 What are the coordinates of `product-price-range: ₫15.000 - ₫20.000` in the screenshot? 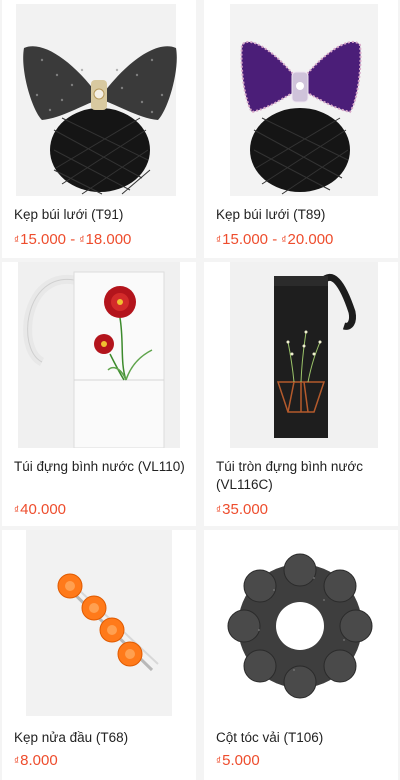 It's located at (274, 240).